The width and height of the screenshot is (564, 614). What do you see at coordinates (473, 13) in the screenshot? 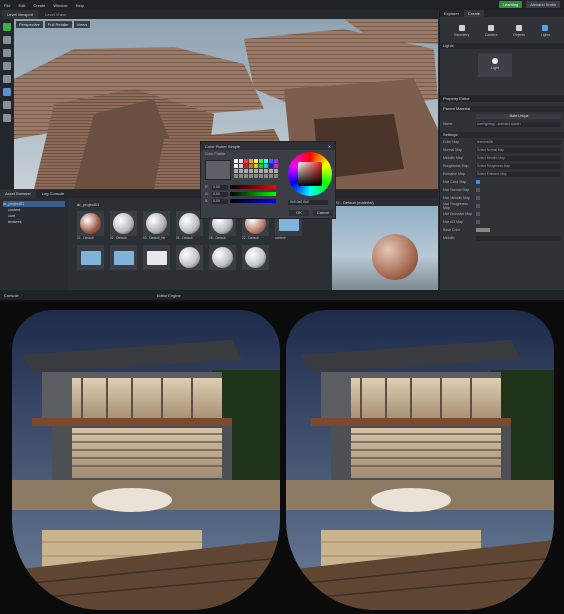
I see `tab-create: Create` at bounding box center [473, 13].